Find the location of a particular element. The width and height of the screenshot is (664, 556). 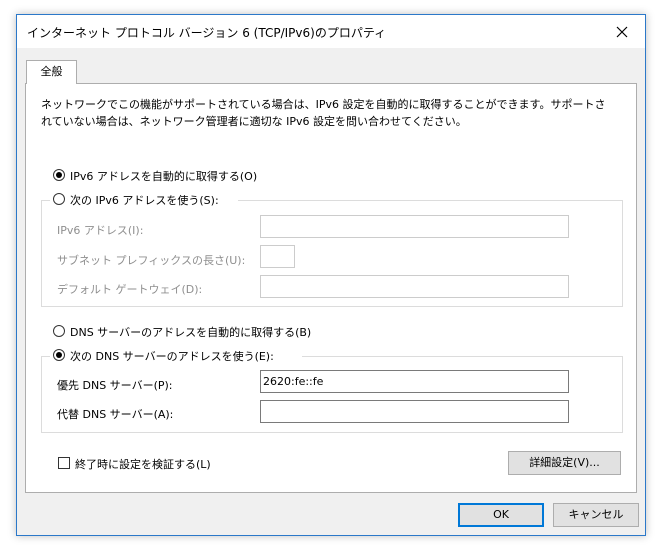

validate-label: 終了時に設定を検証する(L) is located at coordinates (143, 464).